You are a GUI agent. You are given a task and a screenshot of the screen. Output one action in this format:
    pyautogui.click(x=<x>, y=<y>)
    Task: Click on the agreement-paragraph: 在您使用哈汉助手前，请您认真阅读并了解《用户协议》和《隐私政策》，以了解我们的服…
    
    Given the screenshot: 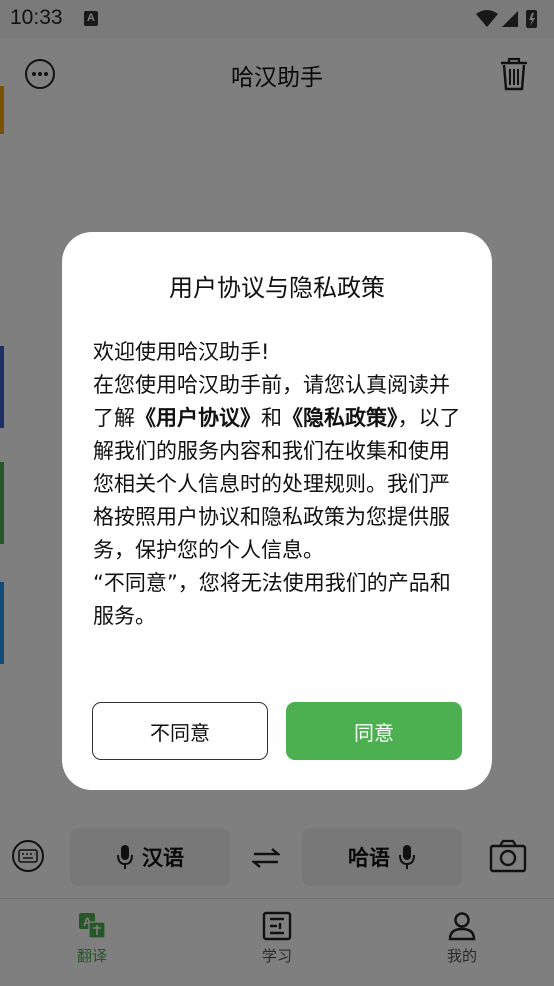 What is the action you would take?
    pyautogui.click(x=279, y=468)
    